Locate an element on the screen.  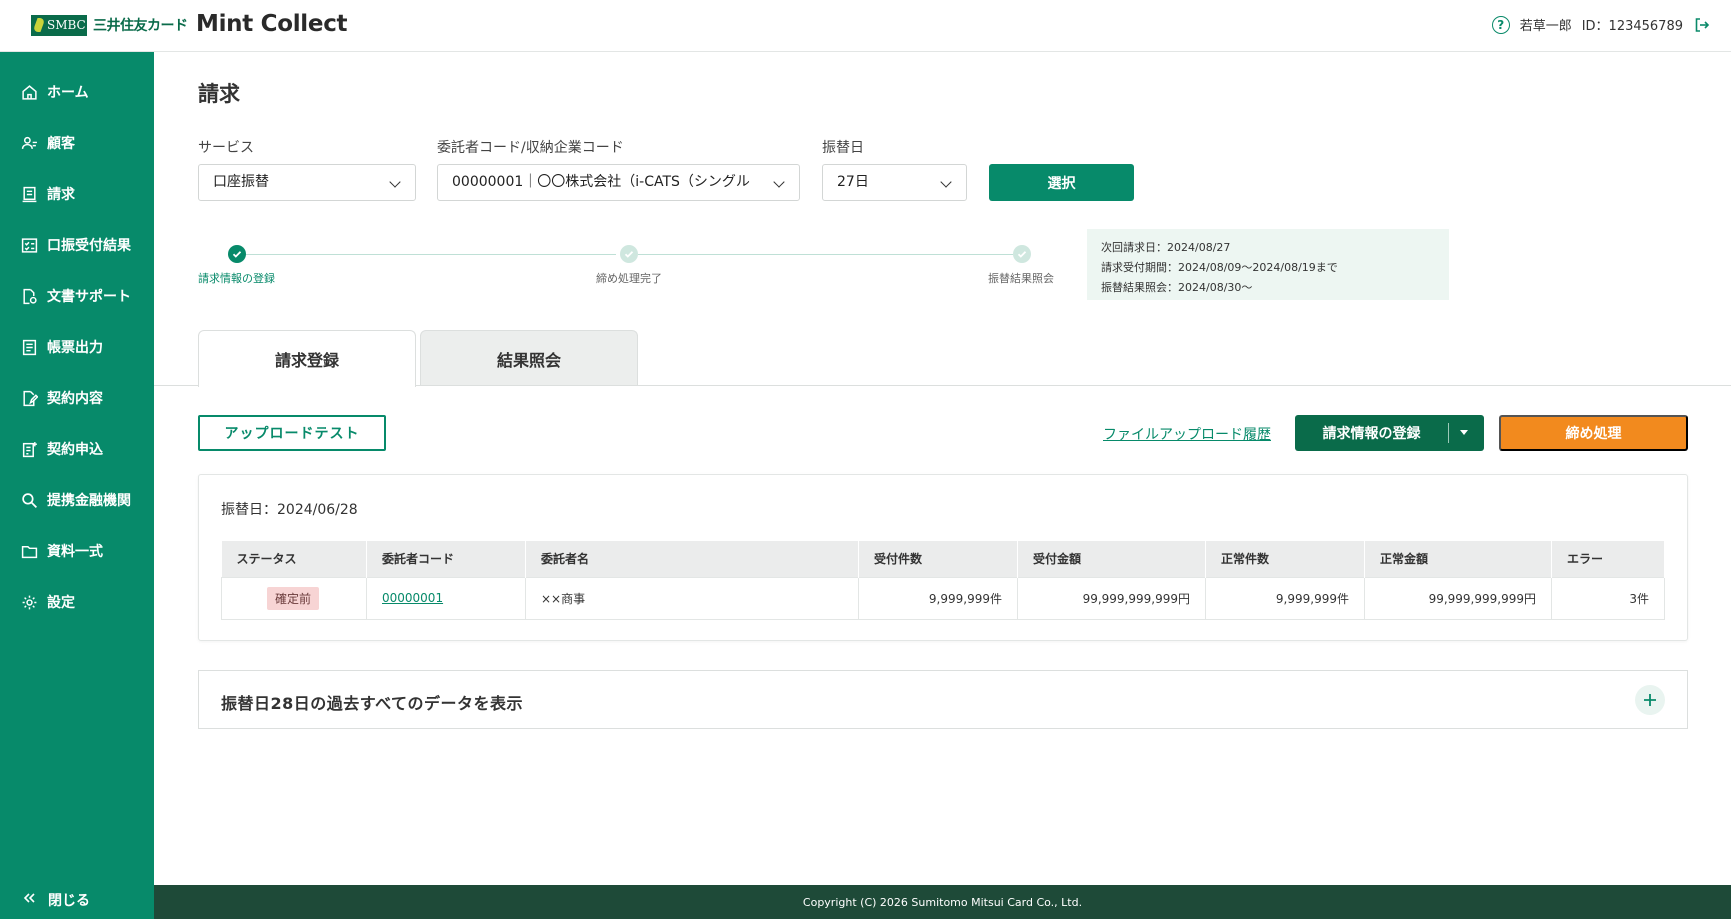
sidebar-item-document-support: 文書サポート is located at coordinates (77, 296).